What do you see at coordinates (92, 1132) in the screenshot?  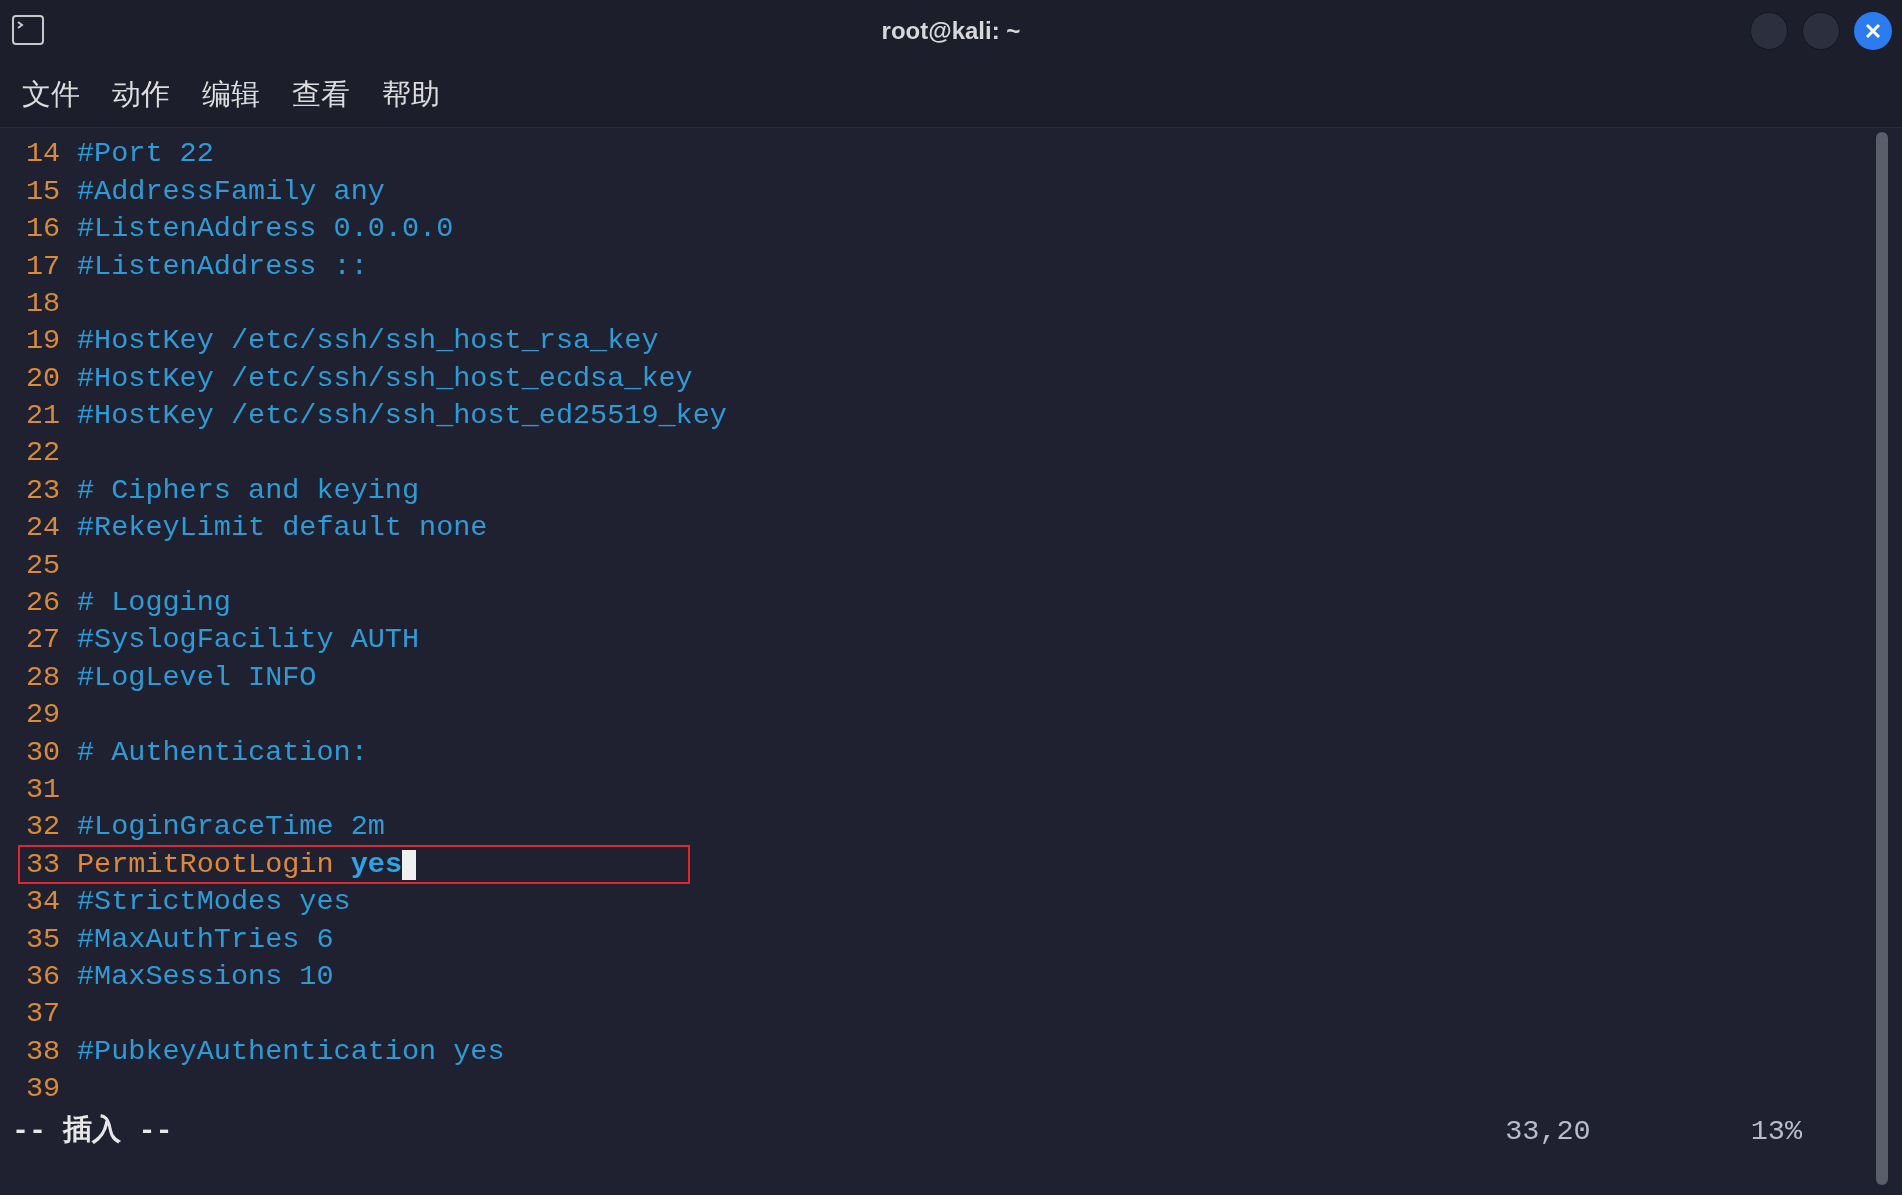 I see `mode-indicator: -- 插入 --` at bounding box center [92, 1132].